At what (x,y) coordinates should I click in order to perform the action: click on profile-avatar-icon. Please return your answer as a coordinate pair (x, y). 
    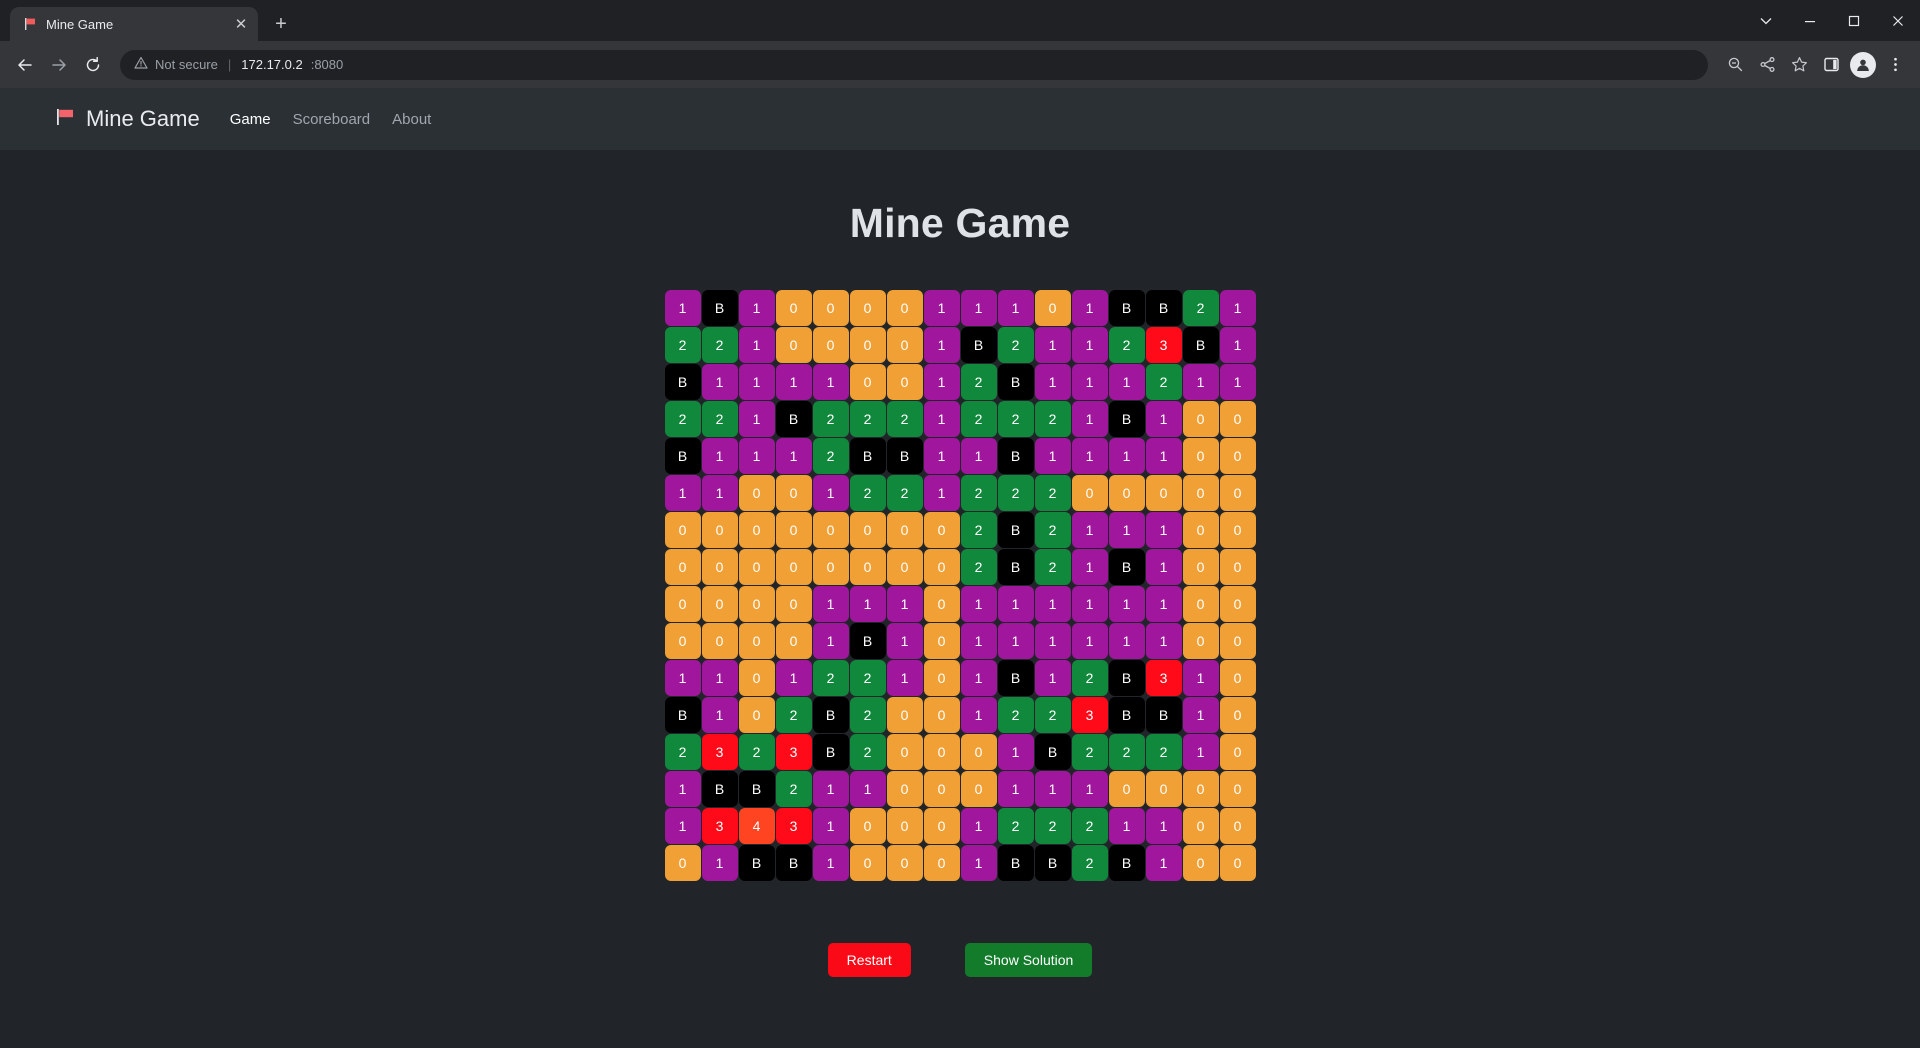
    Looking at the image, I should click on (1863, 65).